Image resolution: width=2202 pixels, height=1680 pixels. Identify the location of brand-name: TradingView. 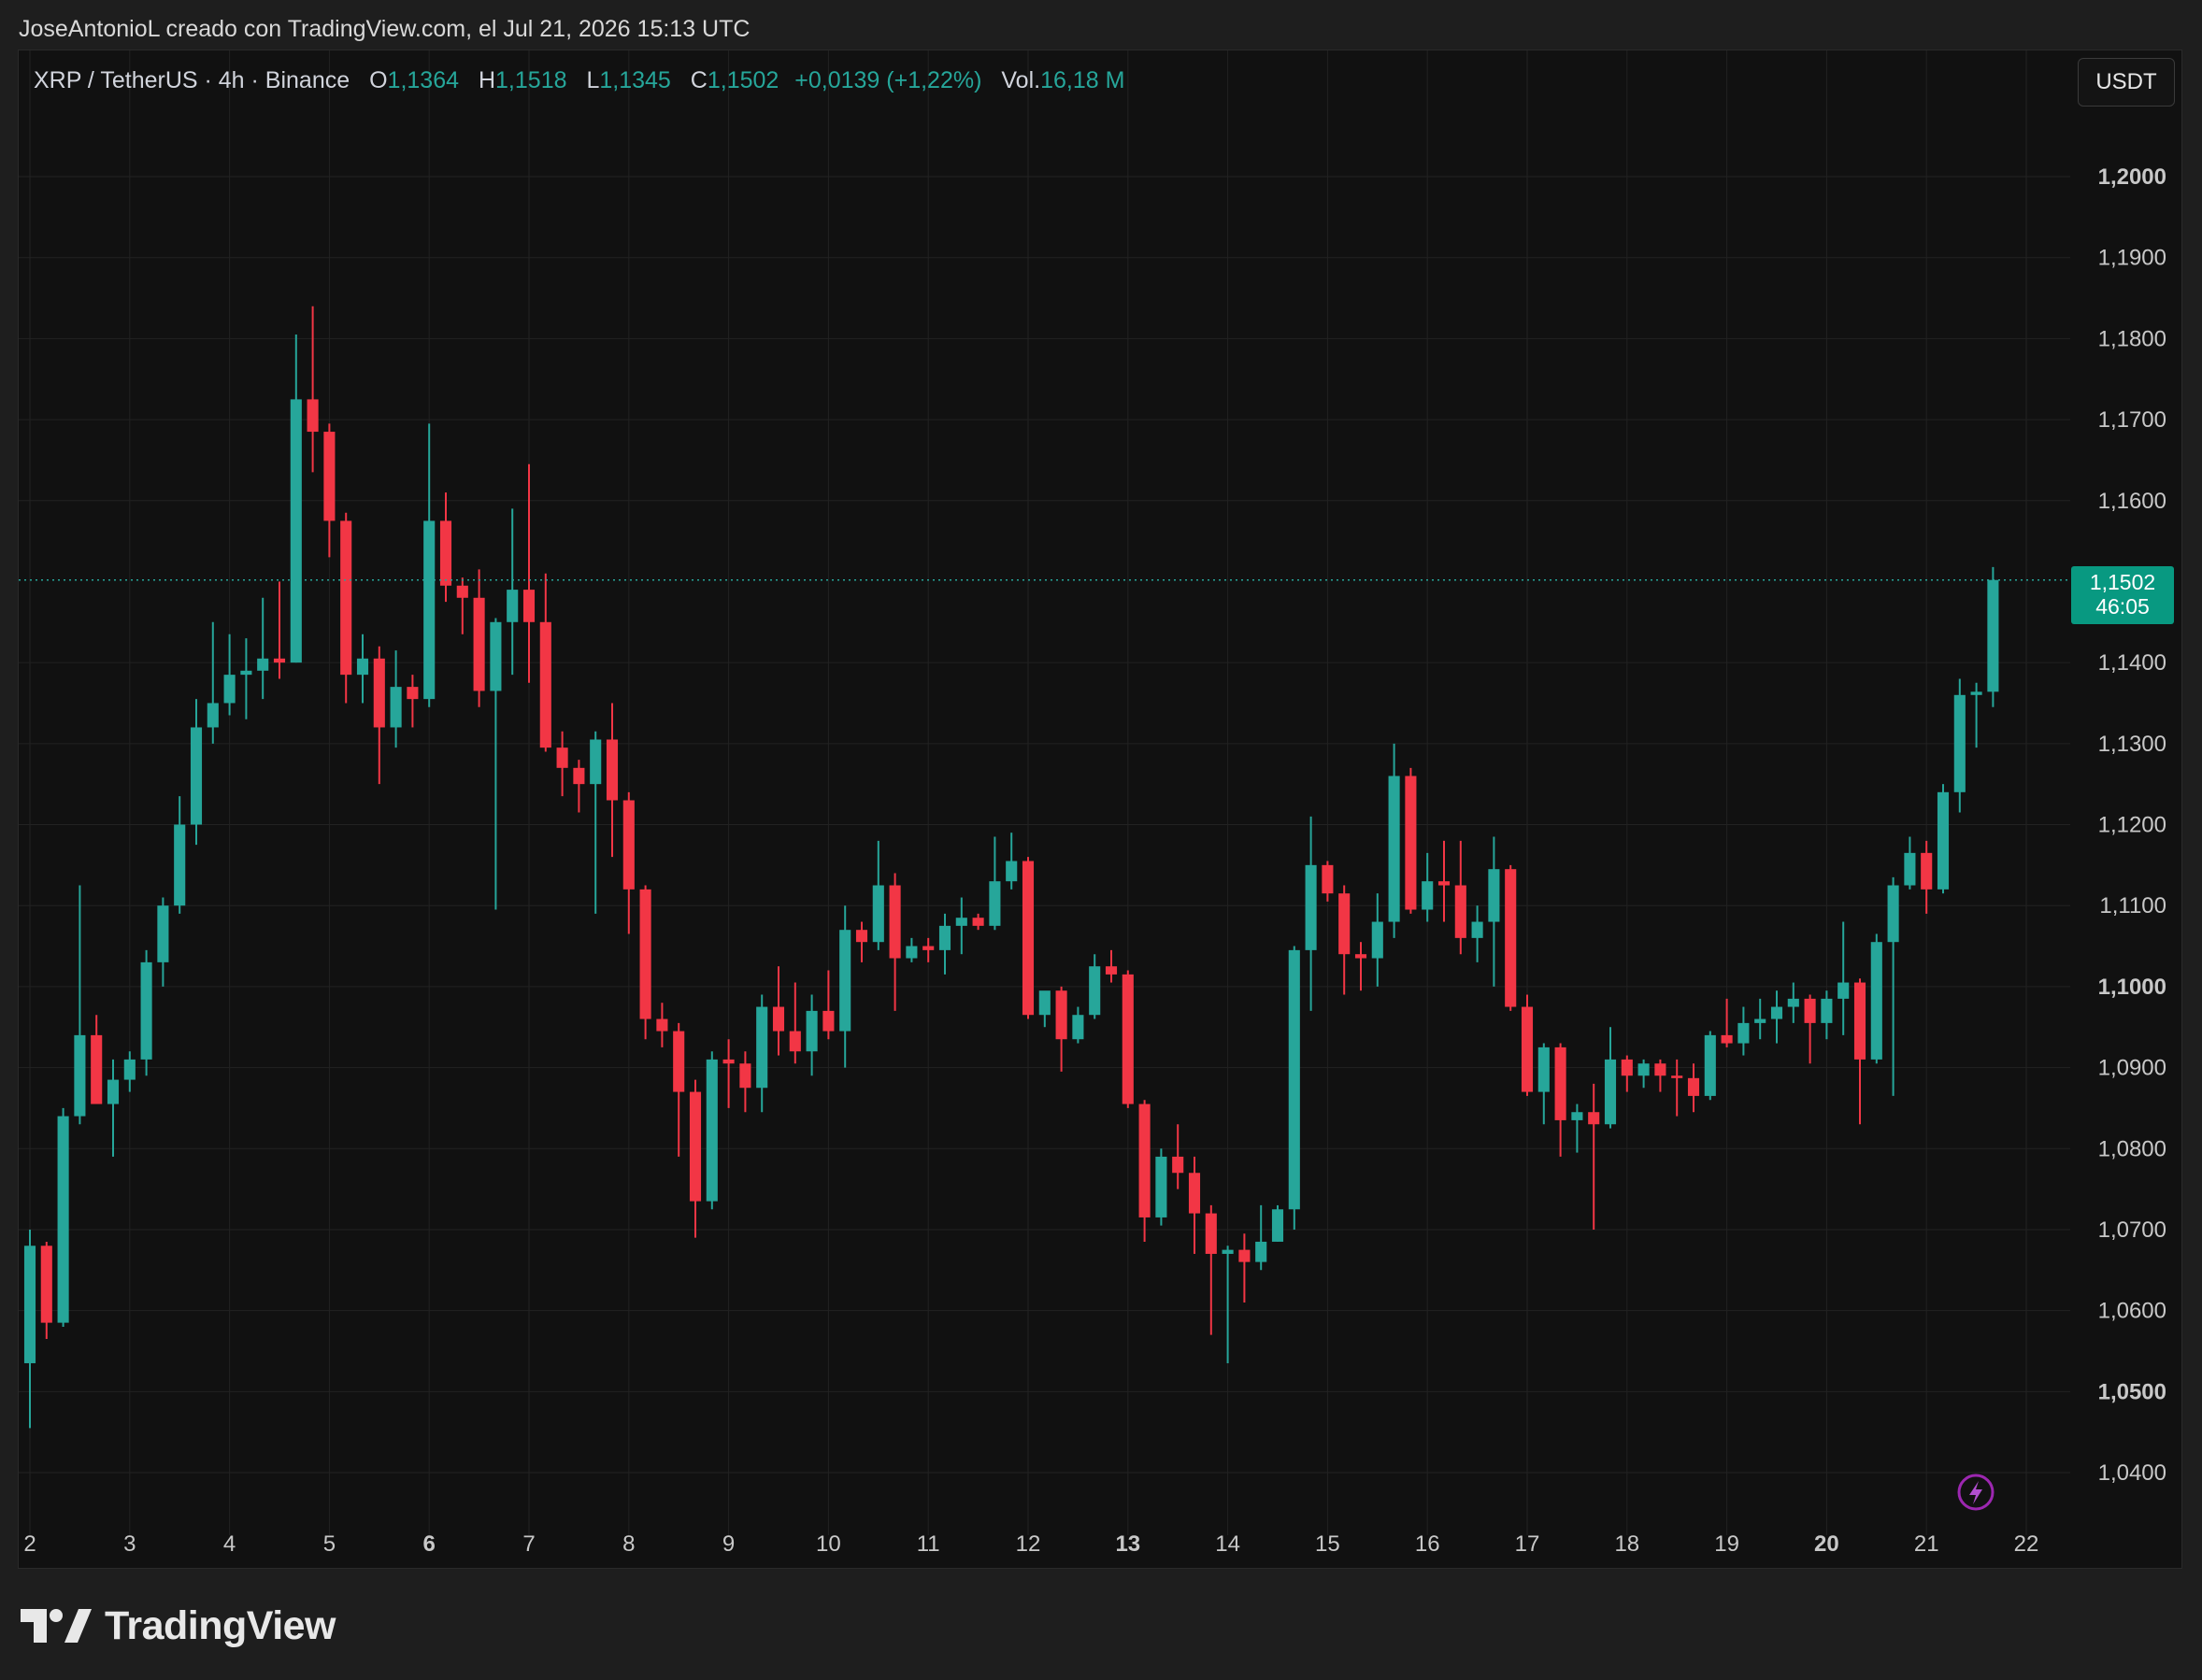
(220, 1625).